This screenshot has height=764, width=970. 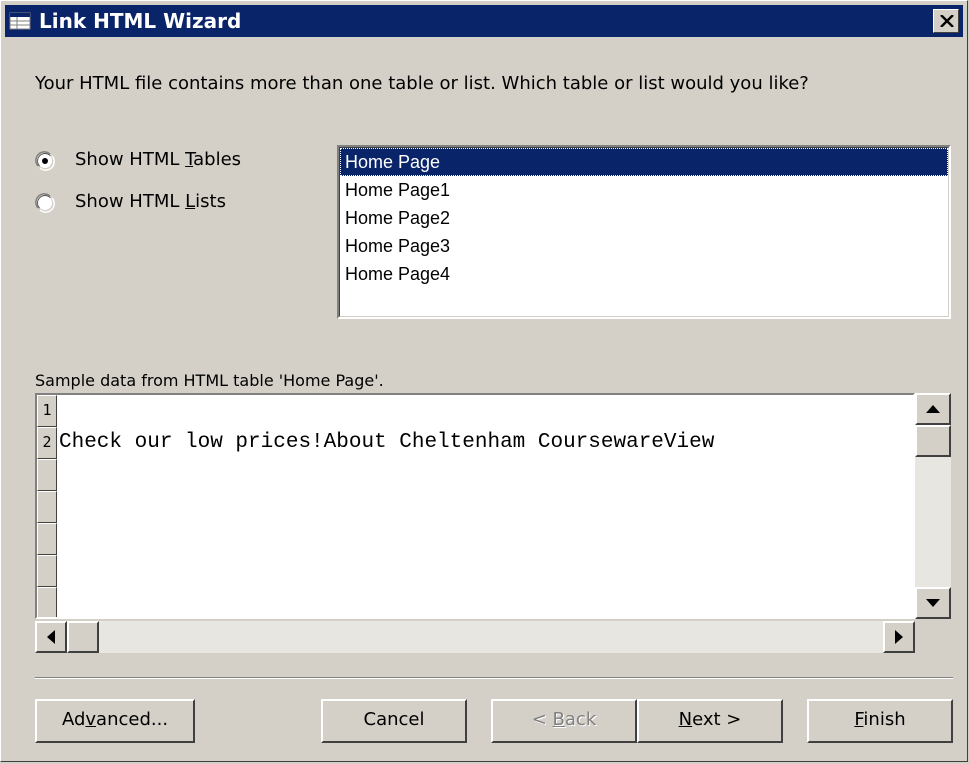 What do you see at coordinates (644, 274) in the screenshot?
I see `list-item-home-page4: Home Page4` at bounding box center [644, 274].